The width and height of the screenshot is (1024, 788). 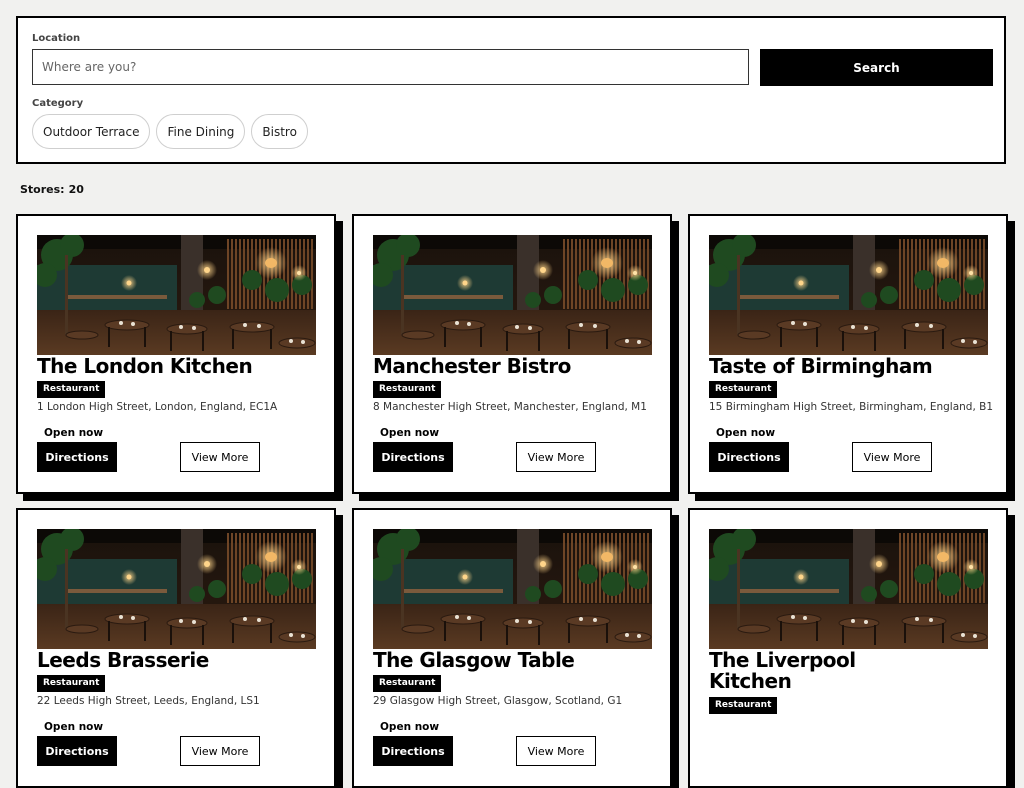 I want to click on store-name: Leeds Brasserie, so click(x=123, y=660).